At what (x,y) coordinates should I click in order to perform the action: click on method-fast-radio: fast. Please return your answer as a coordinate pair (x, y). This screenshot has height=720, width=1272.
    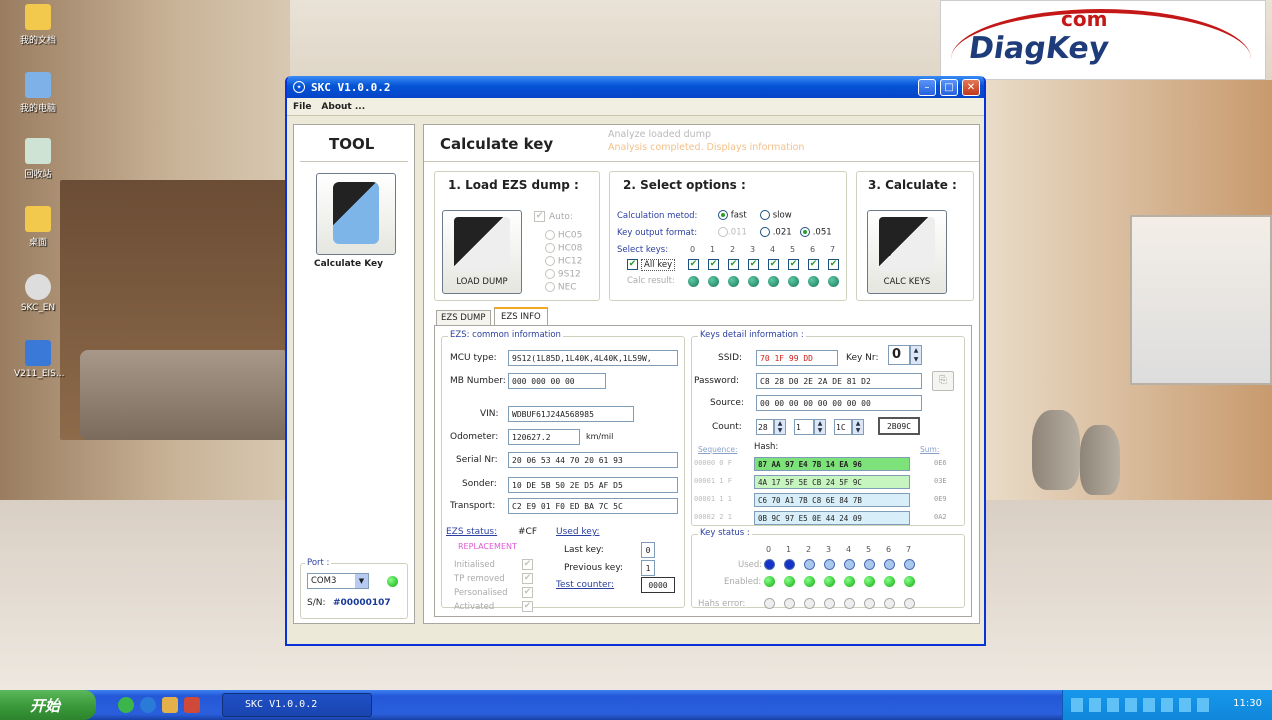
    Looking at the image, I should click on (732, 215).